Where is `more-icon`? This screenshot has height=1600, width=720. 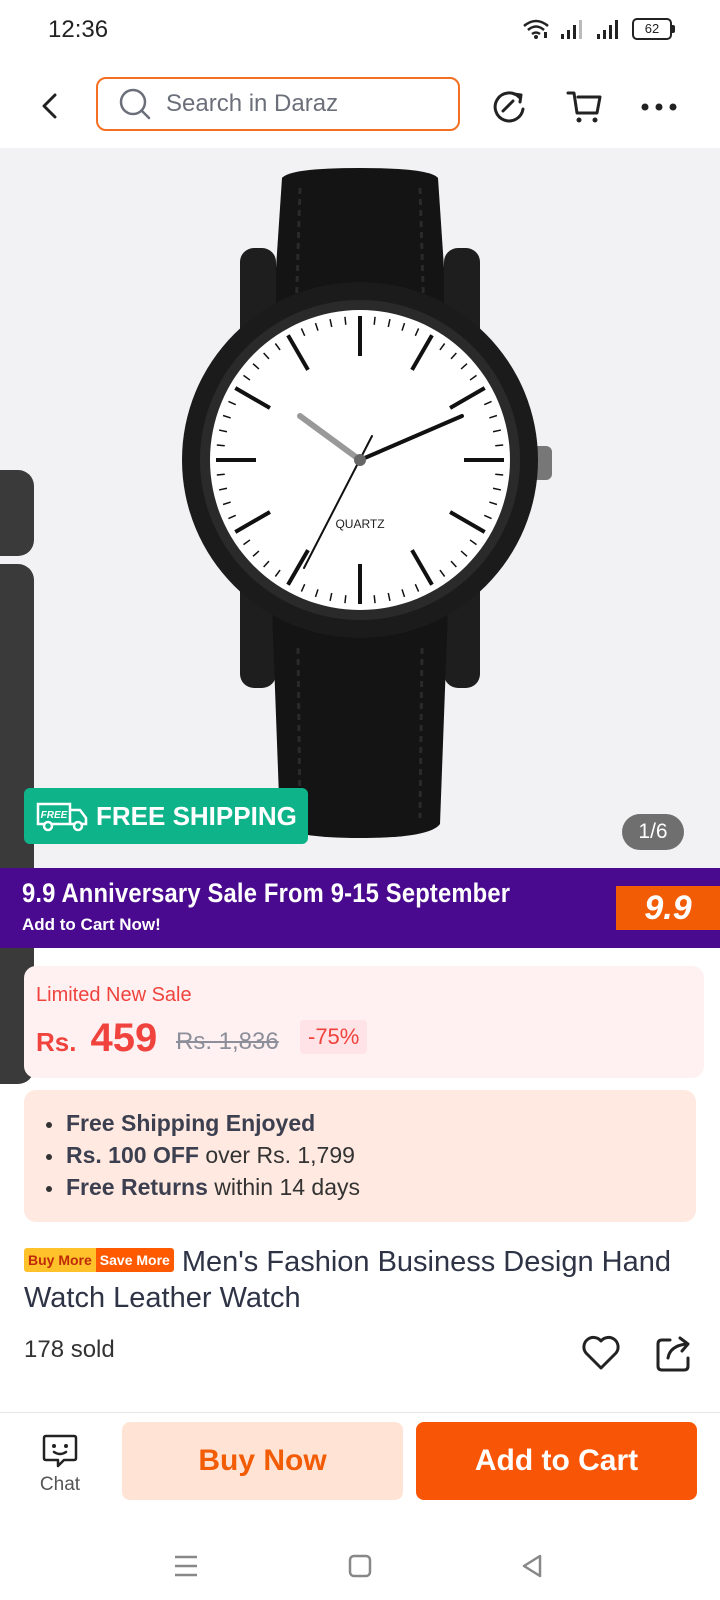
more-icon is located at coordinates (659, 107).